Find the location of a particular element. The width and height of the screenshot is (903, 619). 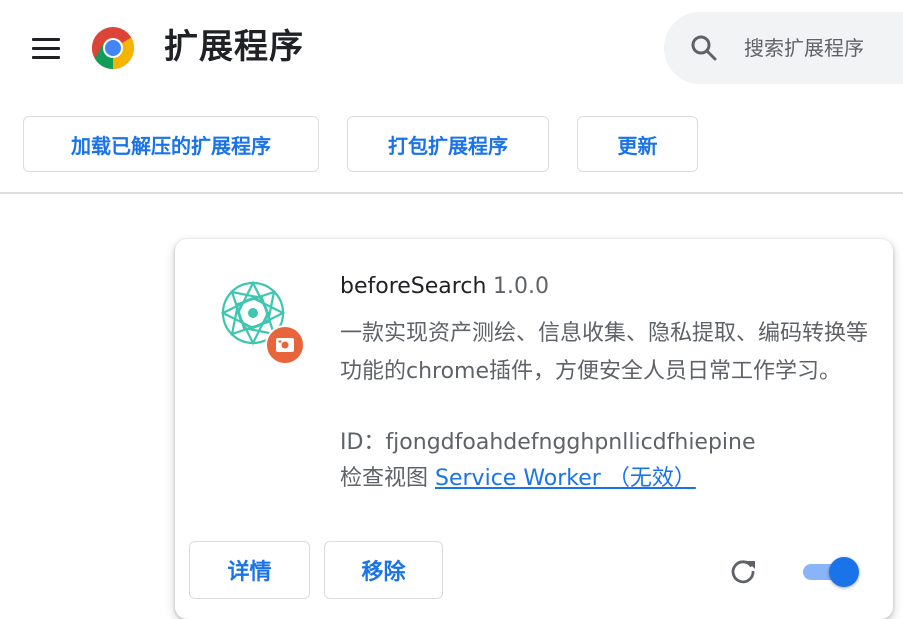

extension-id: ID：fjongdfoahdefngghpnllicdfhiepine is located at coordinates (548, 443).